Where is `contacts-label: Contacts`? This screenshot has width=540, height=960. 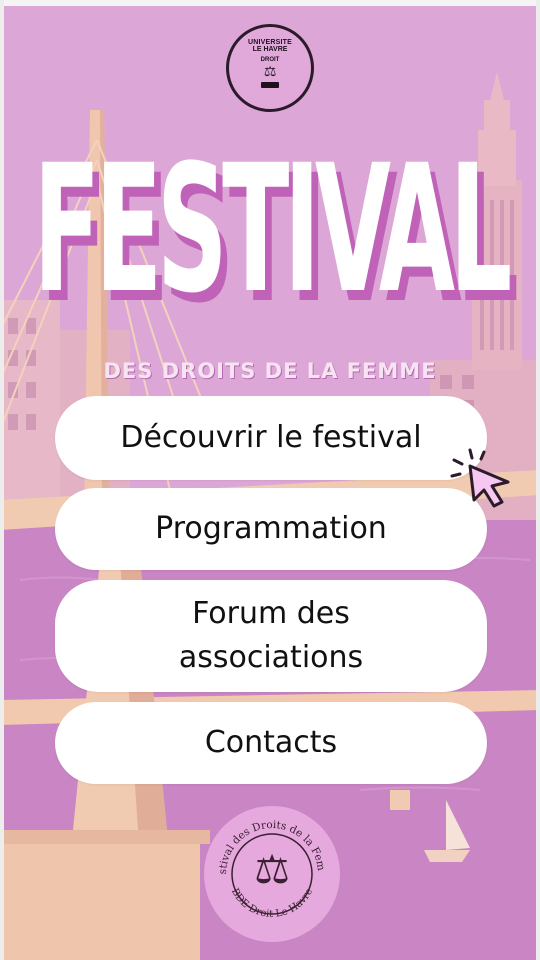
contacts-label: Contacts is located at coordinates (271, 742).